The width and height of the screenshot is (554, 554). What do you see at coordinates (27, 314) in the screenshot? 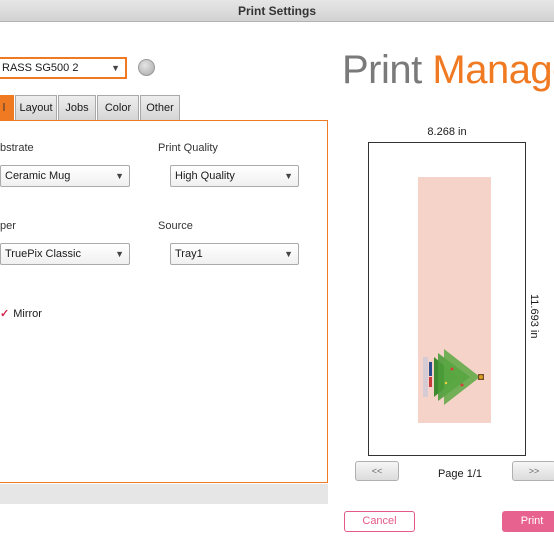
I see `mirror-label: Mirror` at bounding box center [27, 314].